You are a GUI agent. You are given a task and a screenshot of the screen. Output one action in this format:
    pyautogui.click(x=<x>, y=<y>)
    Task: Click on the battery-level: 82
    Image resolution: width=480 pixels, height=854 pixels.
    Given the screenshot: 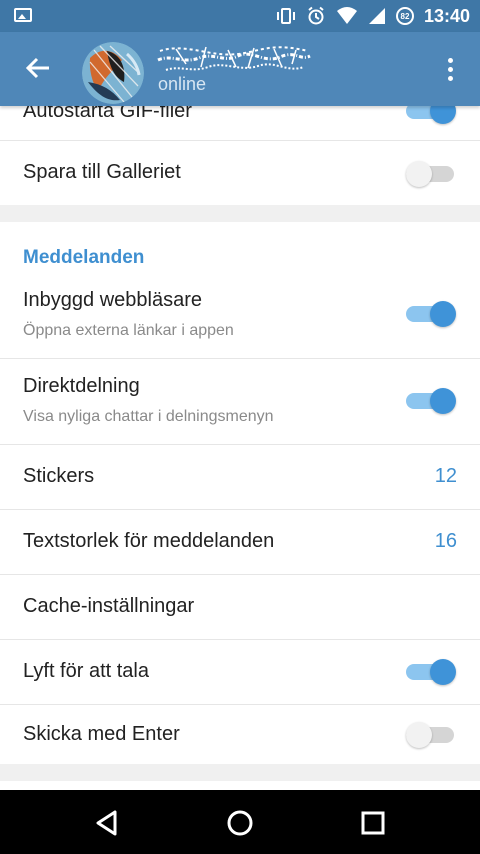 What is the action you would take?
    pyautogui.click(x=405, y=16)
    